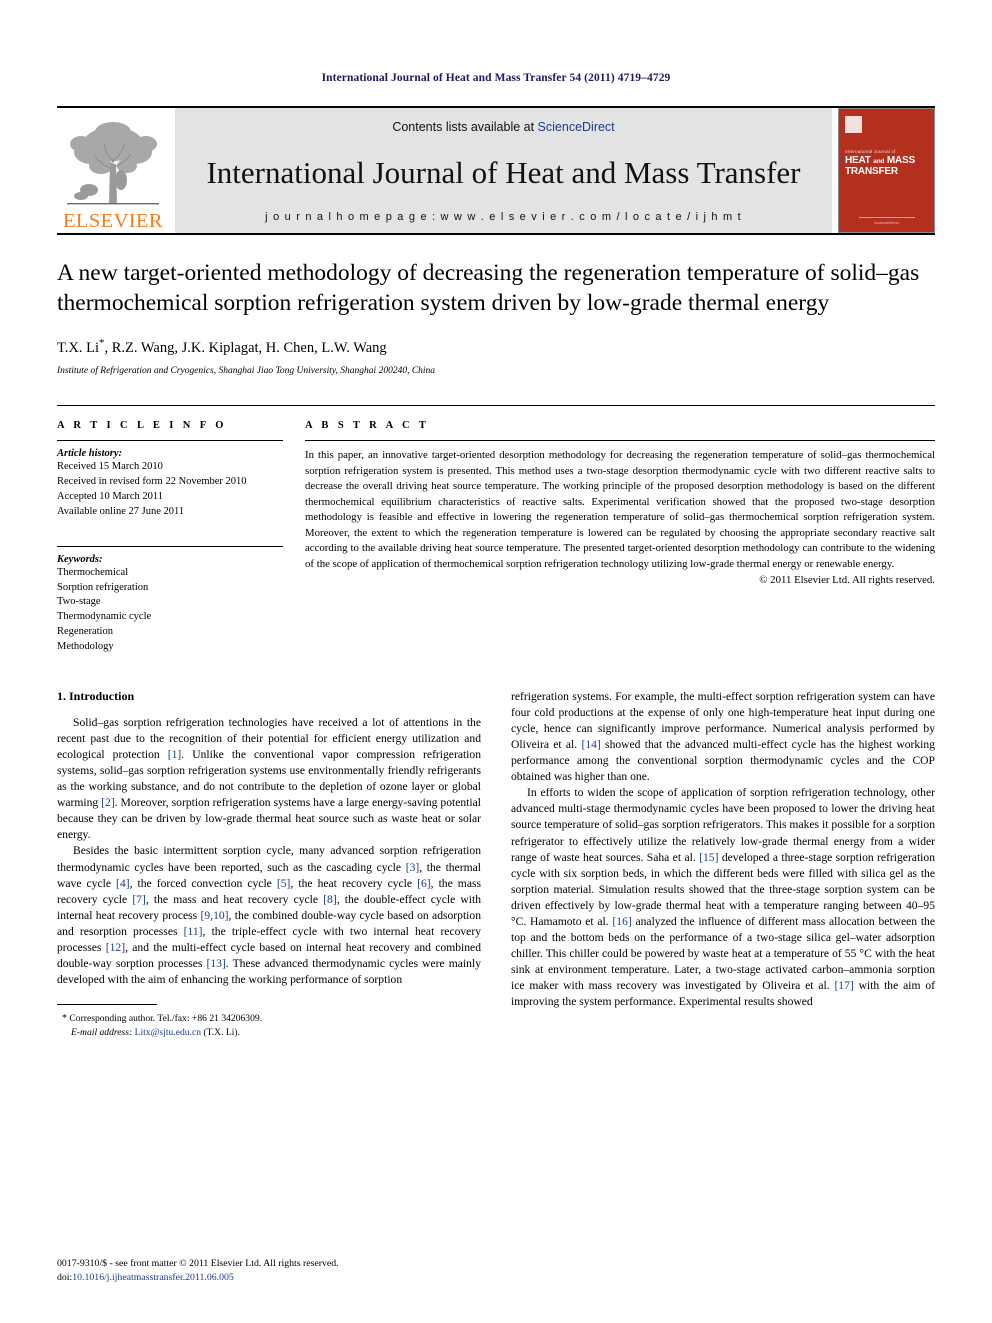 The image size is (992, 1323). What do you see at coordinates (170, 441) in the screenshot?
I see `article-info-rule` at bounding box center [170, 441].